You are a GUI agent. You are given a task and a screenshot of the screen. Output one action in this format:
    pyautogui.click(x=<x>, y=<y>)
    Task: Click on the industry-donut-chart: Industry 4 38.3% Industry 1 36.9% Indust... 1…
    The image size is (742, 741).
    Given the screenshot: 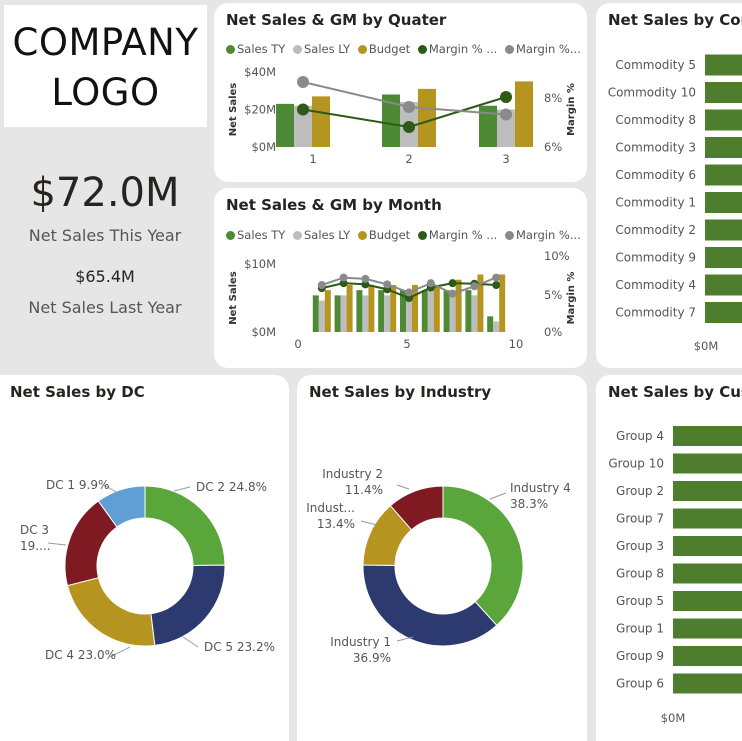 What is the action you would take?
    pyautogui.click(x=438, y=566)
    